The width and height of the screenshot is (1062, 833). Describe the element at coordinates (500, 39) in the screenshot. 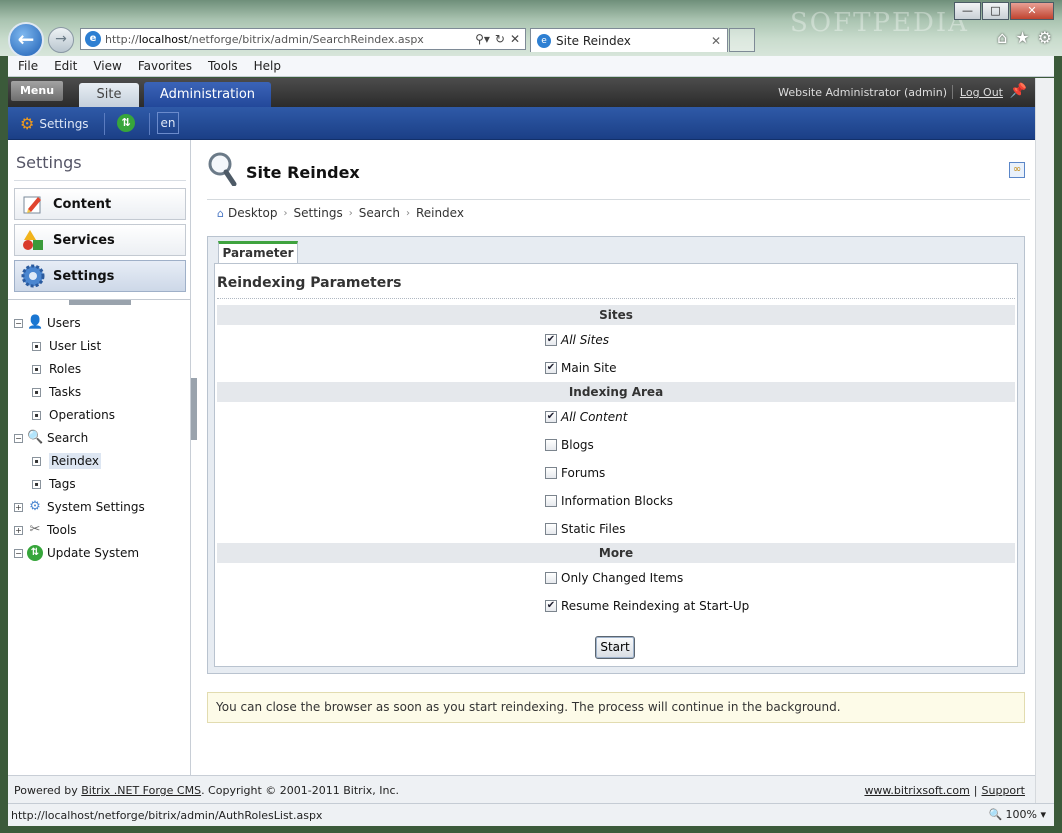

I see `refresh-icon: ↻` at that location.